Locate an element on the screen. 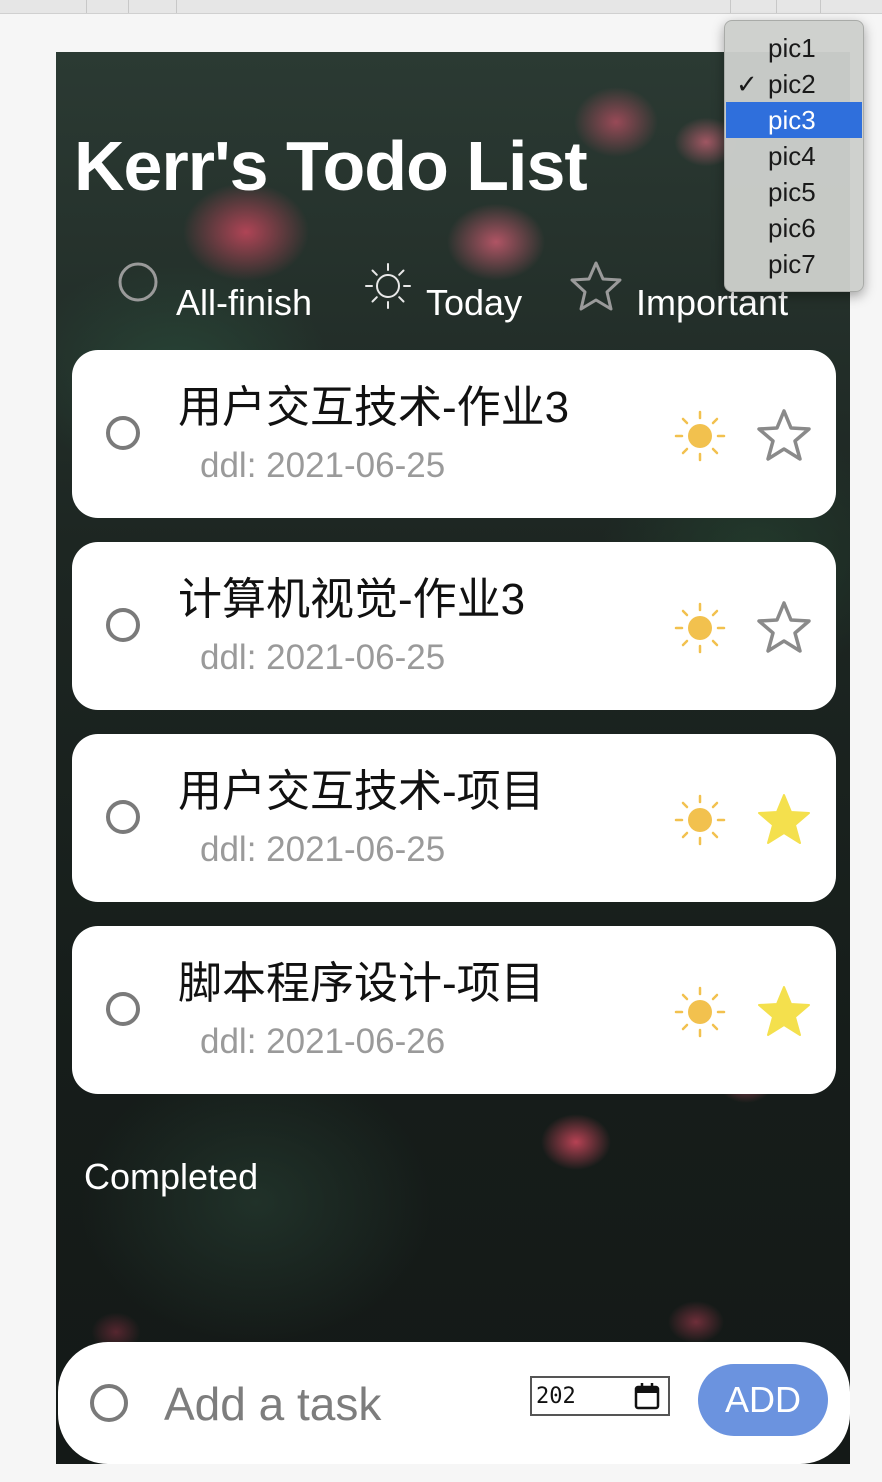  task-name: 计算机视觉-作业3 is located at coordinates (352, 599).